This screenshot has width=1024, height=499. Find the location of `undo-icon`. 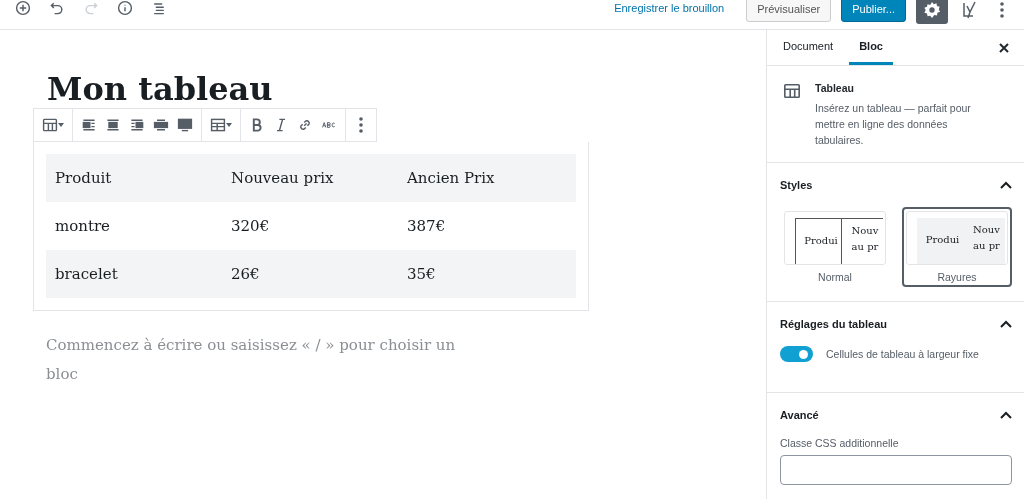

undo-icon is located at coordinates (57, 8).